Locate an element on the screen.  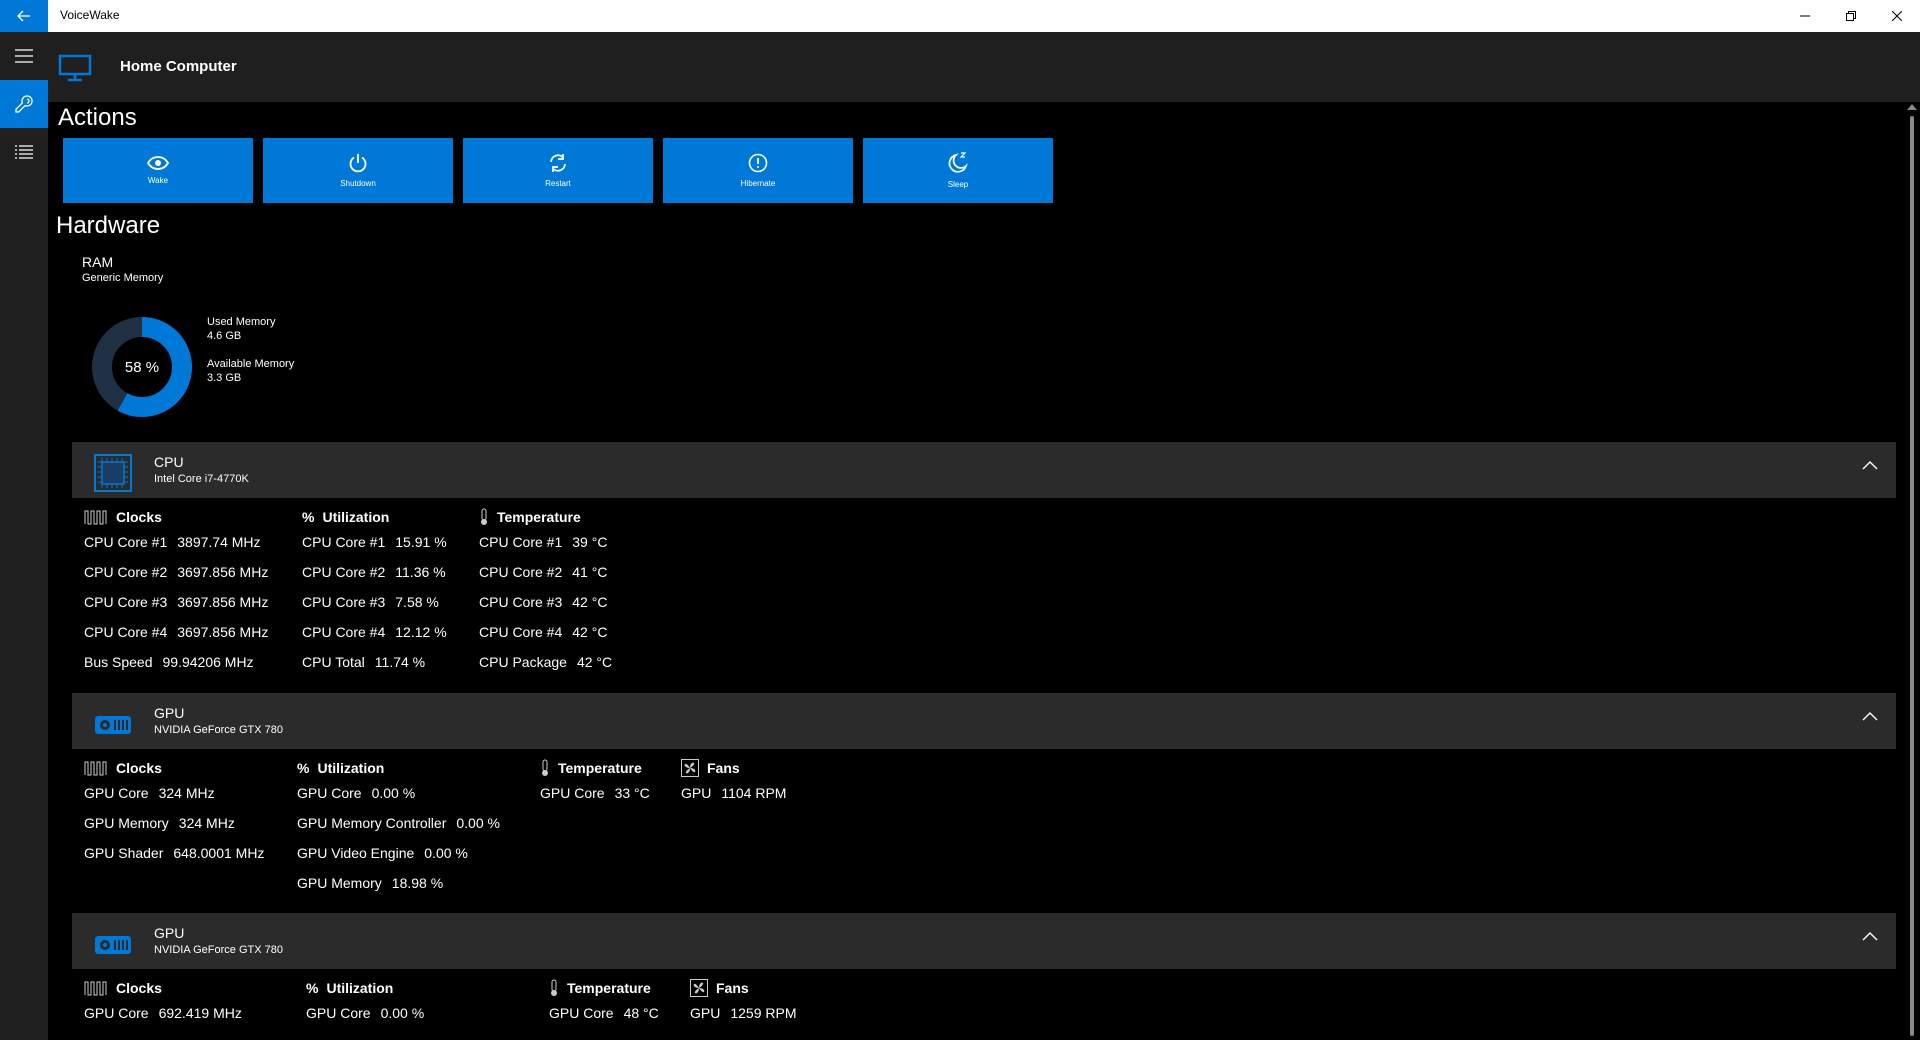
cpu-panel-header: CPU Intel Core i7-4770K is located at coordinates (984, 470).